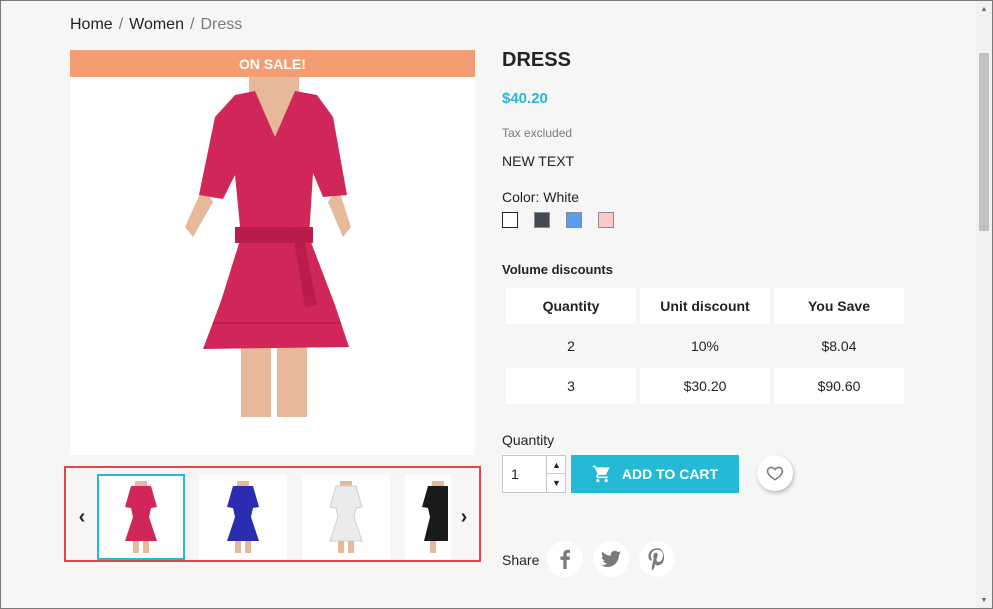 Image resolution: width=993 pixels, height=609 pixels. Describe the element at coordinates (221, 24) in the screenshot. I see `breadcrumb-current: Dress` at that location.